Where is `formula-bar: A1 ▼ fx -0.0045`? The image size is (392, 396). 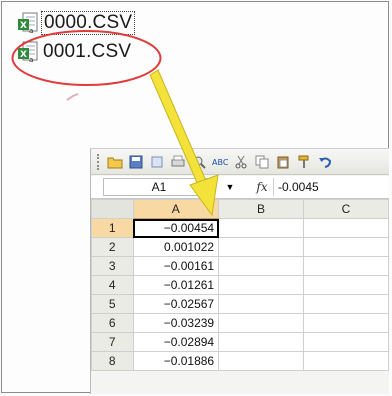 formula-bar: A1 ▼ fx -0.0045 is located at coordinates (240, 187).